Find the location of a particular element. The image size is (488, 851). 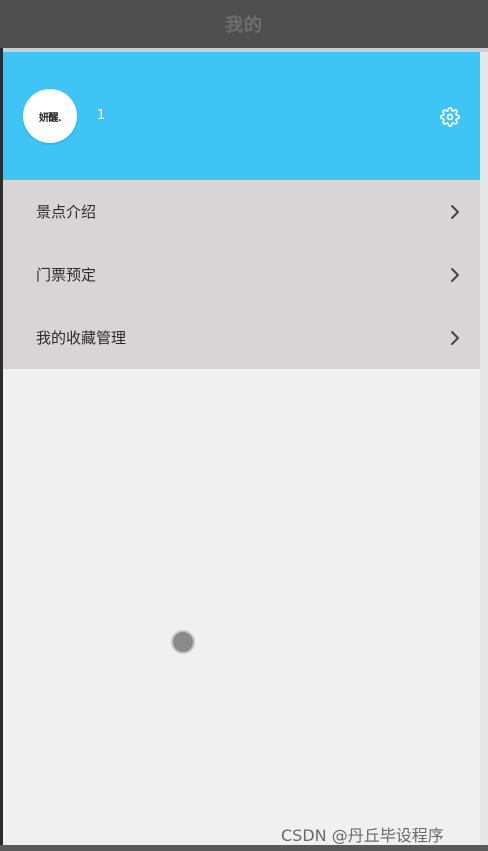

profile-card: 妍醒. 1 is located at coordinates (241, 116).